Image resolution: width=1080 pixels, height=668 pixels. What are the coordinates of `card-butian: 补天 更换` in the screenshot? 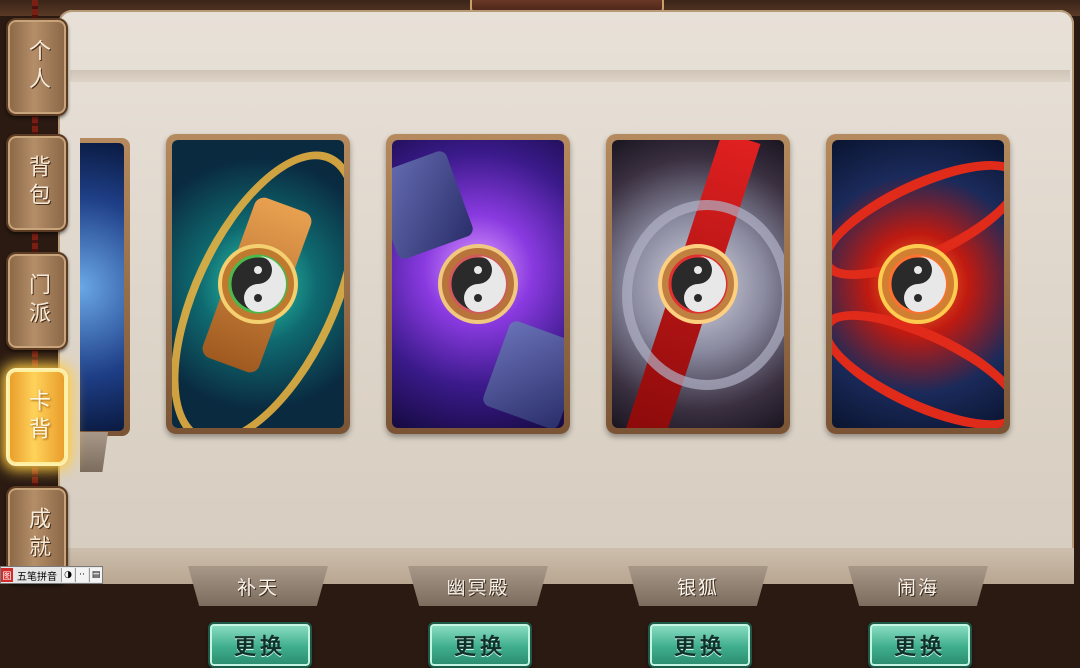 It's located at (258, 401).